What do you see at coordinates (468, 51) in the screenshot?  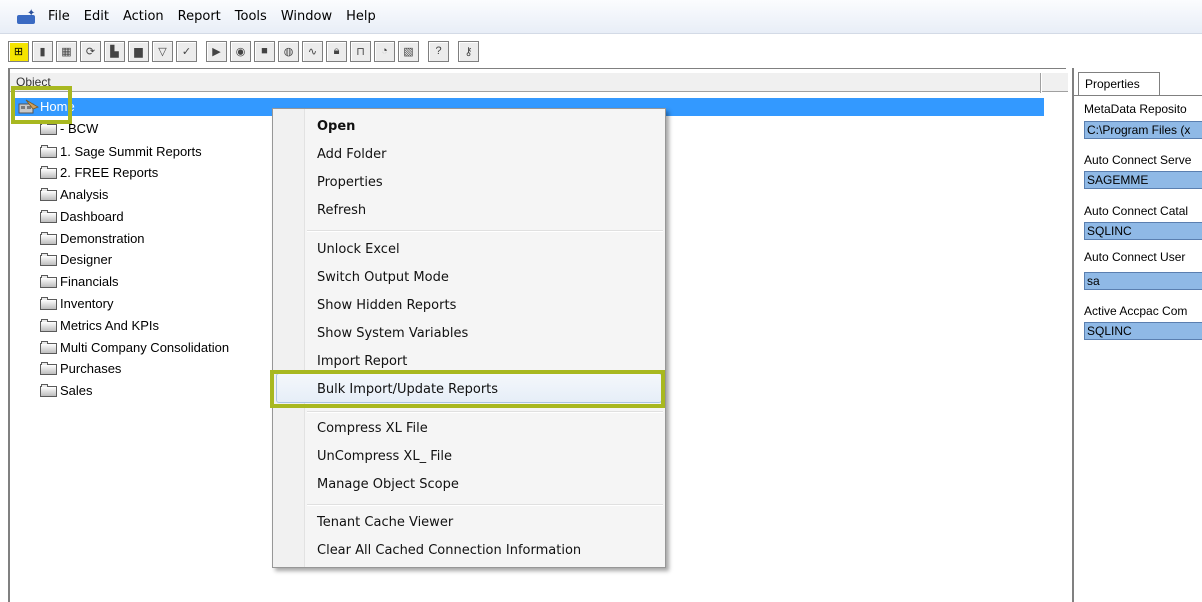 I see `key-icon: ⚷` at bounding box center [468, 51].